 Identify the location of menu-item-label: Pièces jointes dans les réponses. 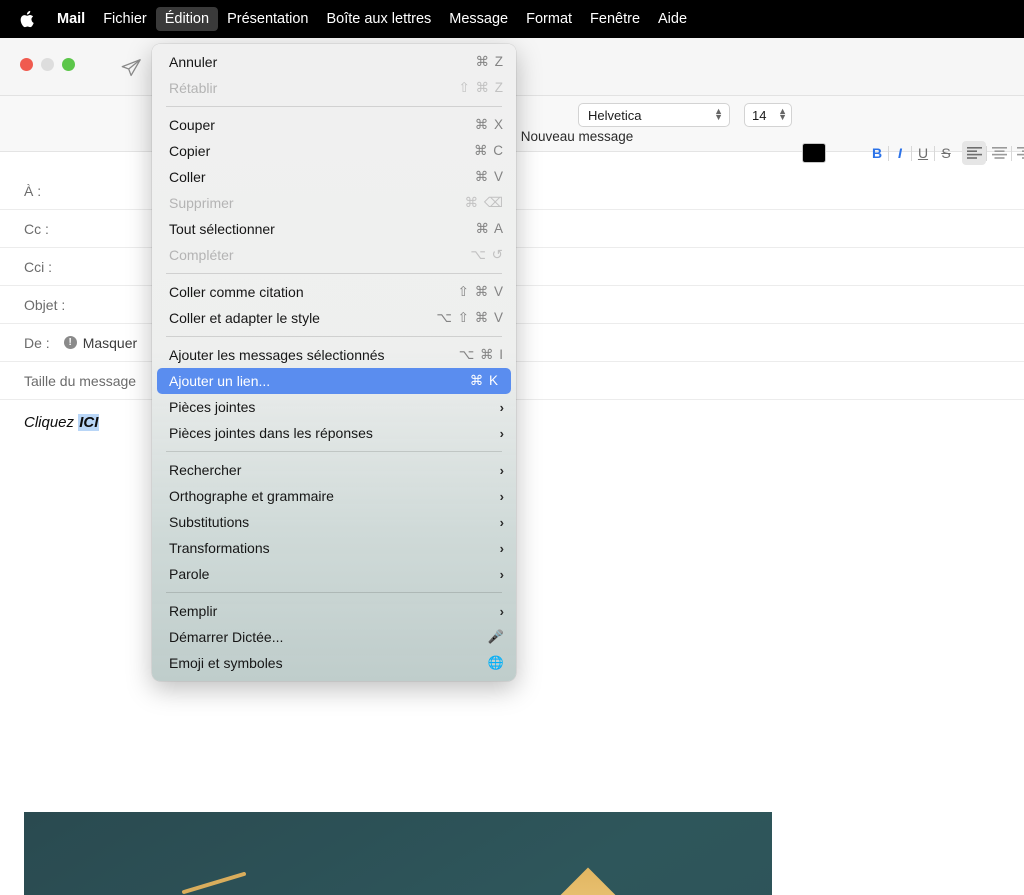
(271, 433).